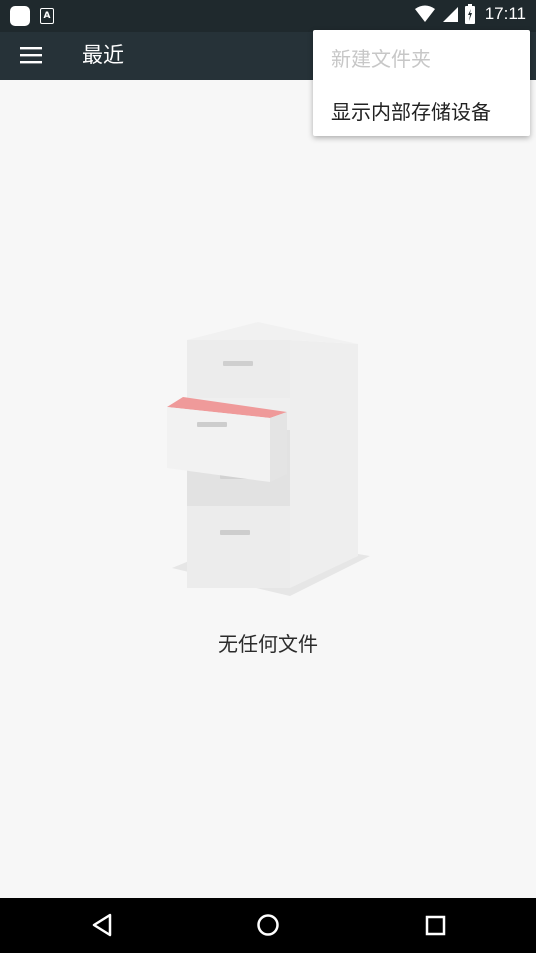 The width and height of the screenshot is (536, 953). Describe the element at coordinates (268, 459) in the screenshot. I see `file-cabinet-illustration` at that location.